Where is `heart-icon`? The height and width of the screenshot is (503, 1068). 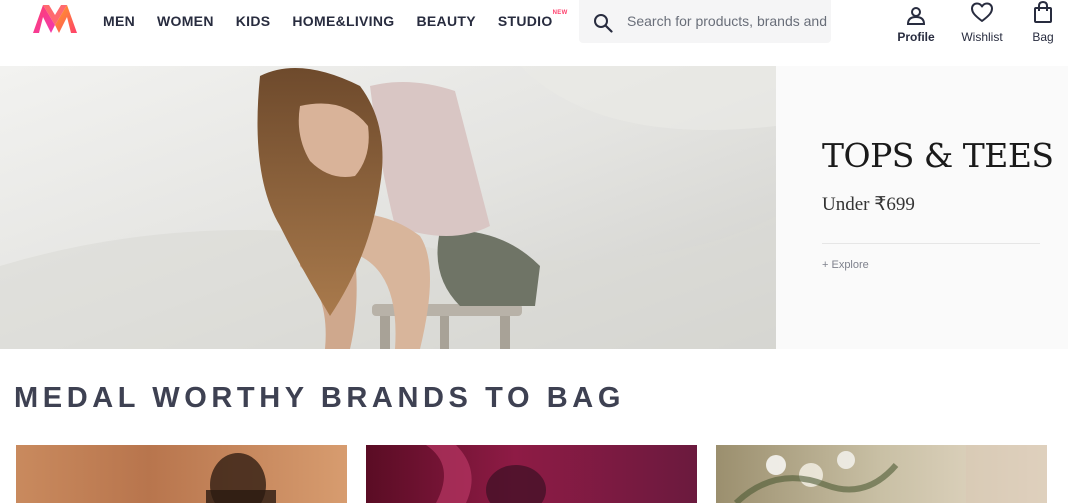 heart-icon is located at coordinates (982, 12).